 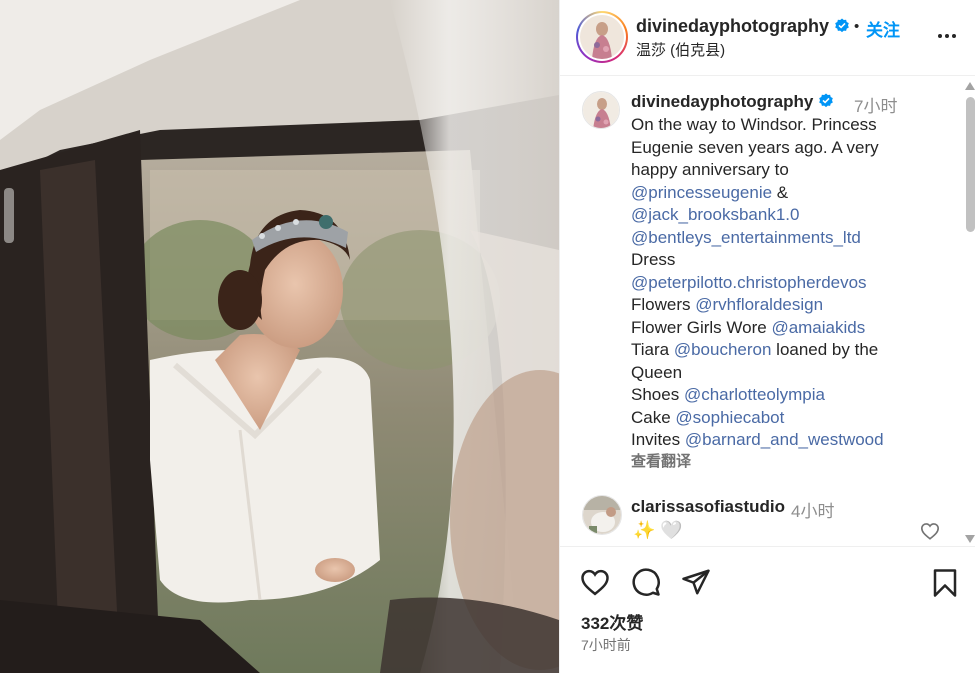 What do you see at coordinates (746, 237) in the screenshot?
I see `mention-link: @bentleys_entertainments_ltd` at bounding box center [746, 237].